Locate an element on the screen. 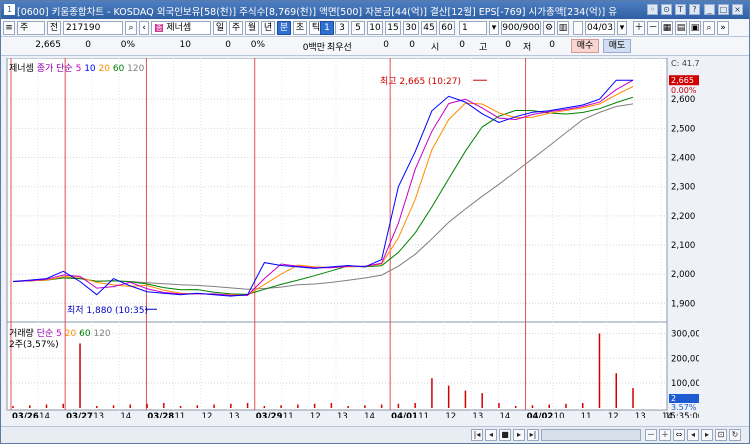 The width and height of the screenshot is (750, 444). open-value: 0 is located at coordinates (462, 45).